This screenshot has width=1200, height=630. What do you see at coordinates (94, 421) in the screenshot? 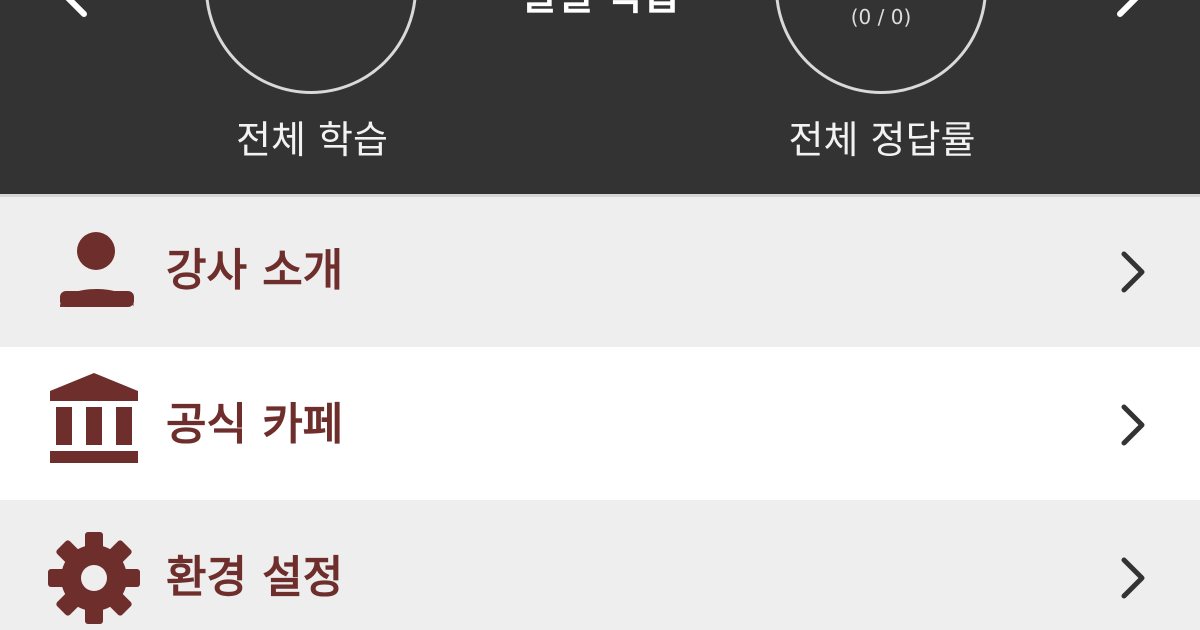
I see `bank-icon` at bounding box center [94, 421].